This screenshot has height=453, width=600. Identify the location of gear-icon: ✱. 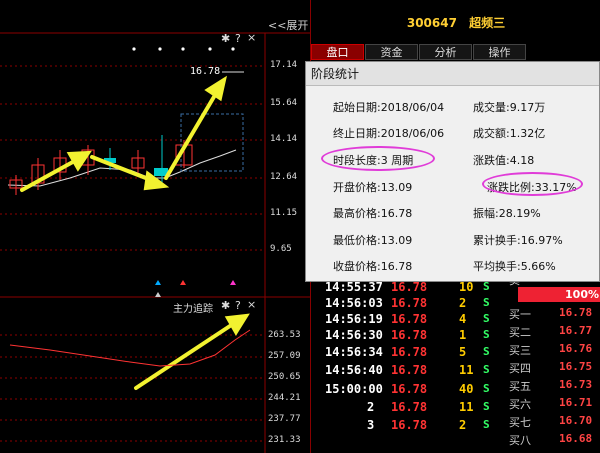
(225, 38).